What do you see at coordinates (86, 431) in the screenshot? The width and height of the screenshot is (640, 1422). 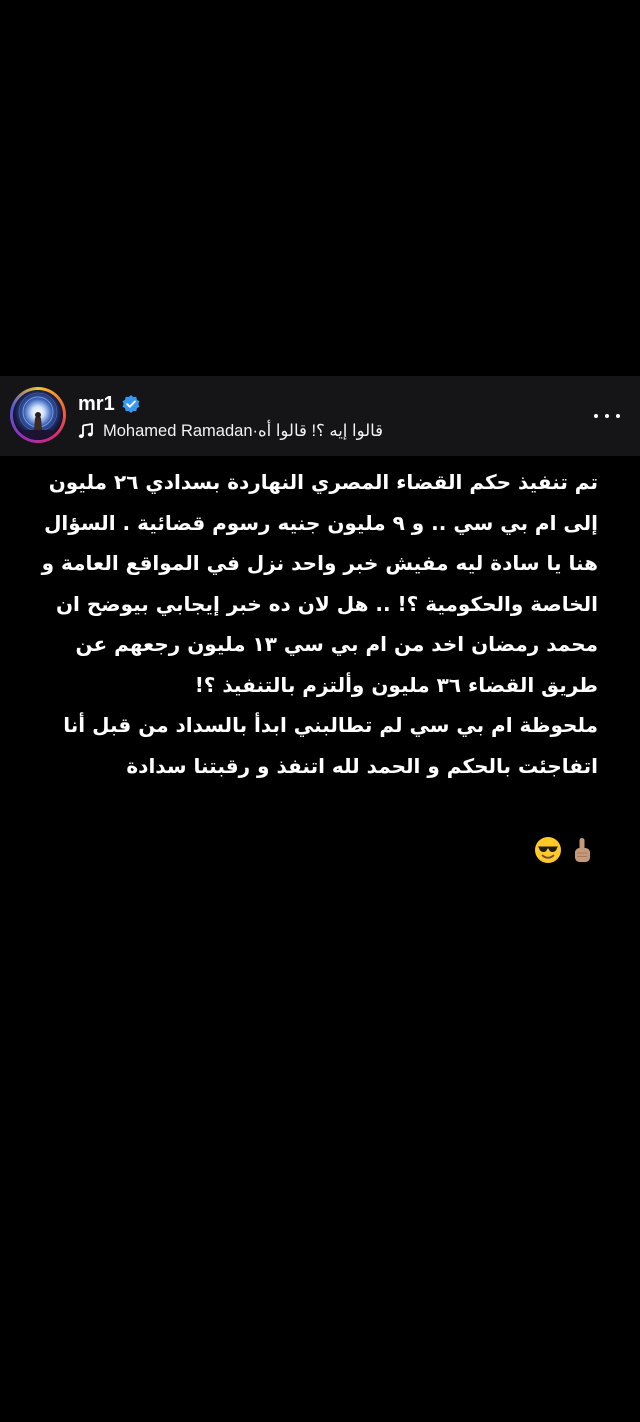 I see `music-note-icon` at bounding box center [86, 431].